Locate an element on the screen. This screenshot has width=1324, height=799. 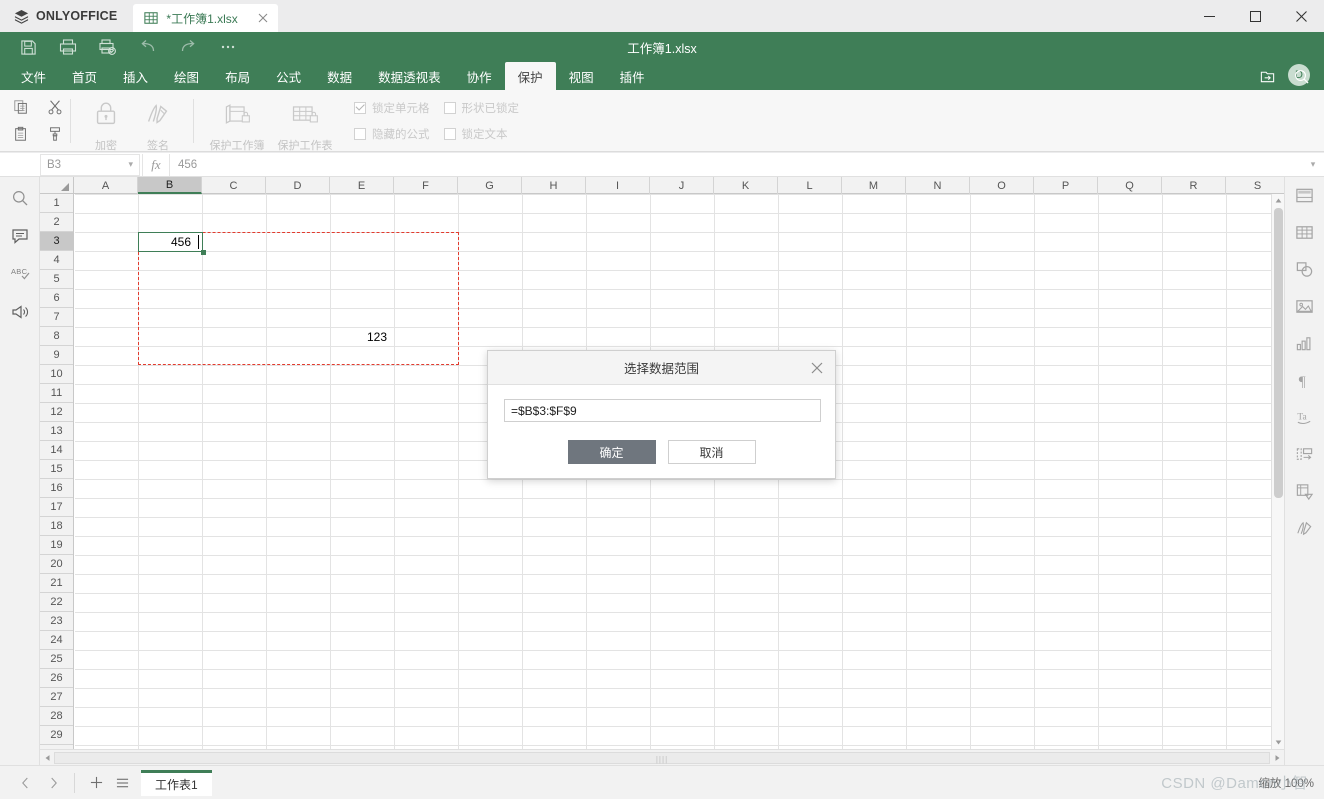
column-header-R: R is located at coordinates (1194, 185).